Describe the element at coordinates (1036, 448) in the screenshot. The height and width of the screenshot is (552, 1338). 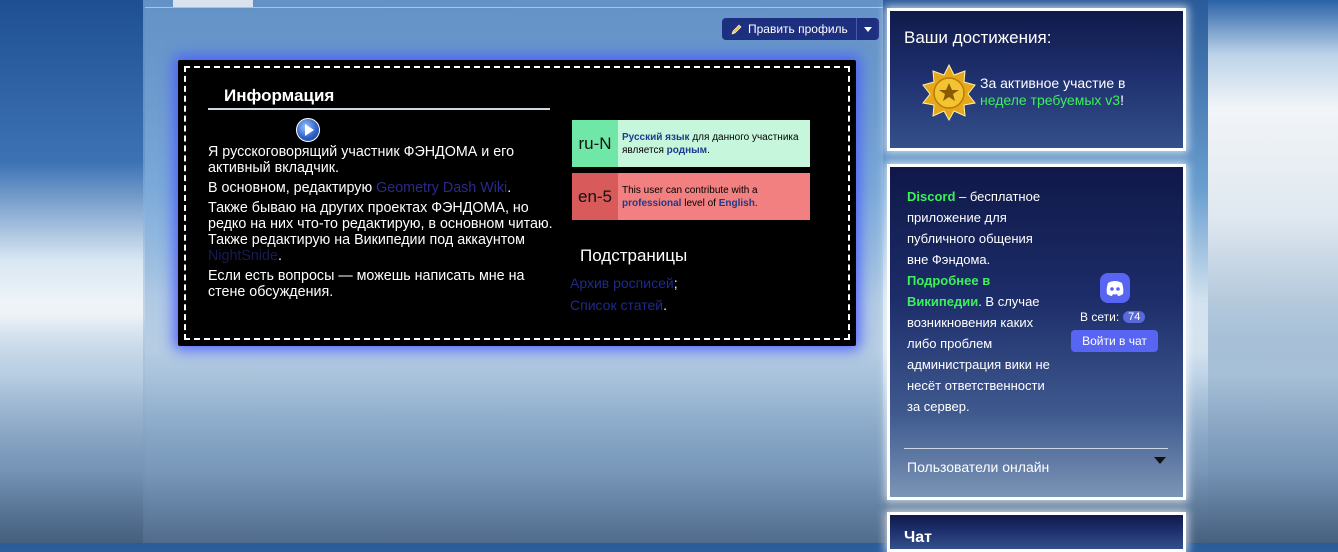
I see `users-divider` at that location.